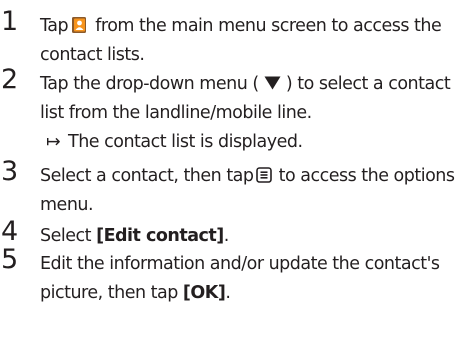  I want to click on step-number: 2, so click(10, 79).